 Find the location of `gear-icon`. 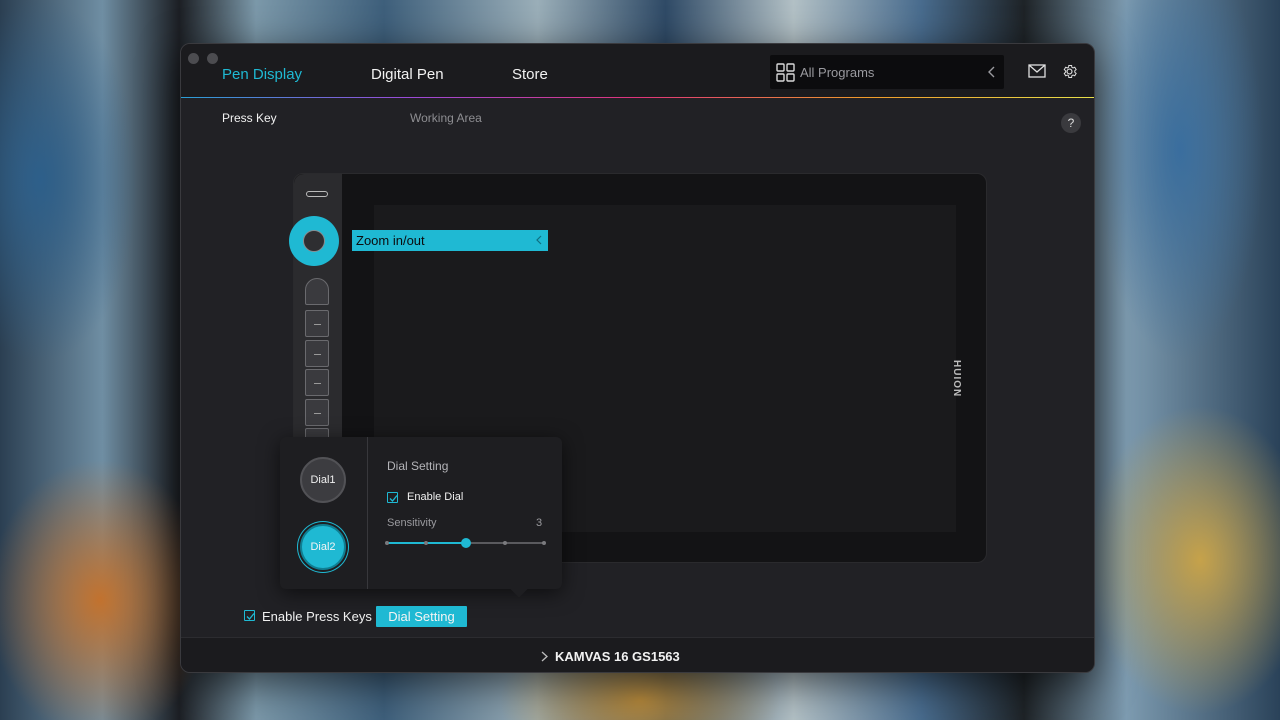

gear-icon is located at coordinates (1069, 71).